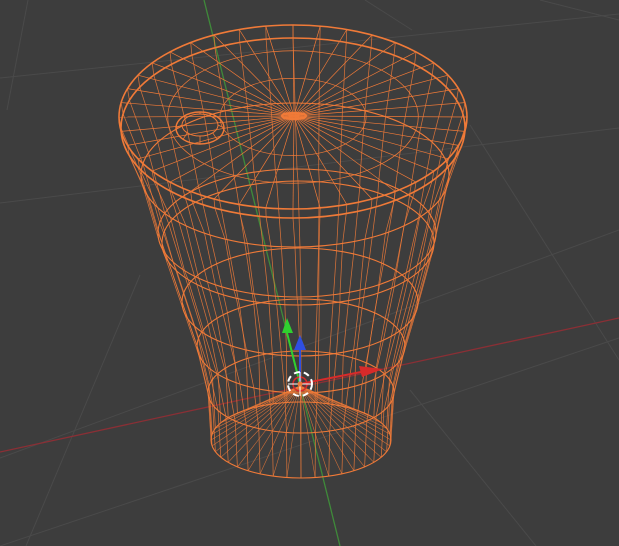 This screenshot has height=546, width=619. I want to click on gizmo-x-shaft, so click(333, 377).